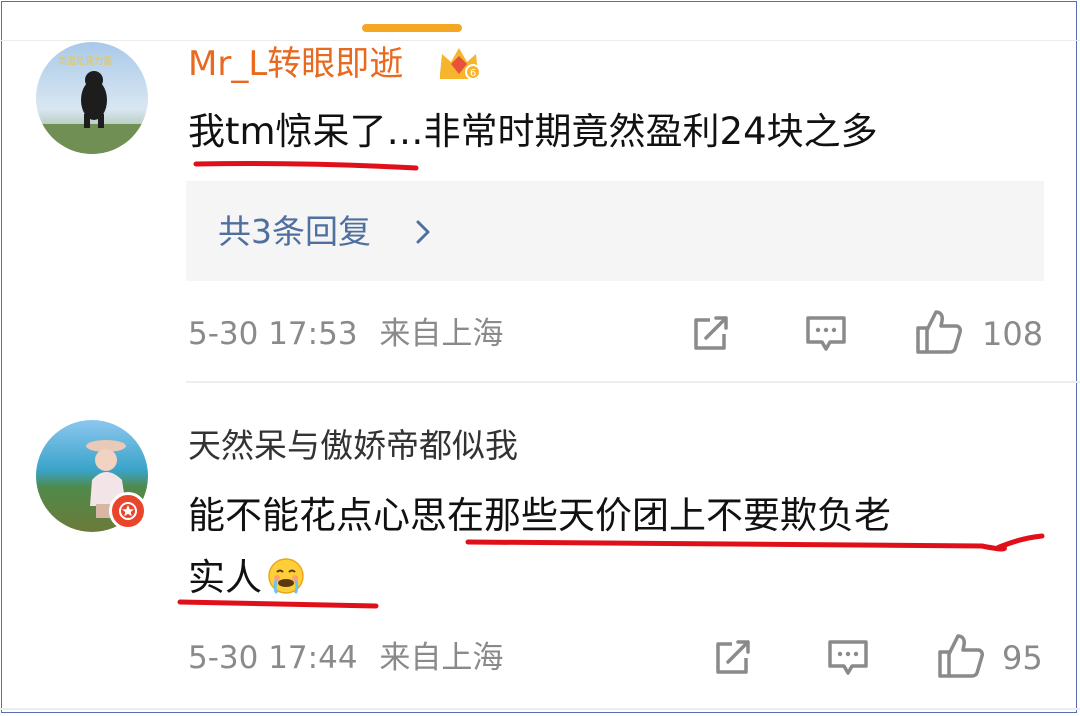 This screenshot has width=1080, height=716. I want to click on avatar-caption: 高温给我力量, so click(85, 62).